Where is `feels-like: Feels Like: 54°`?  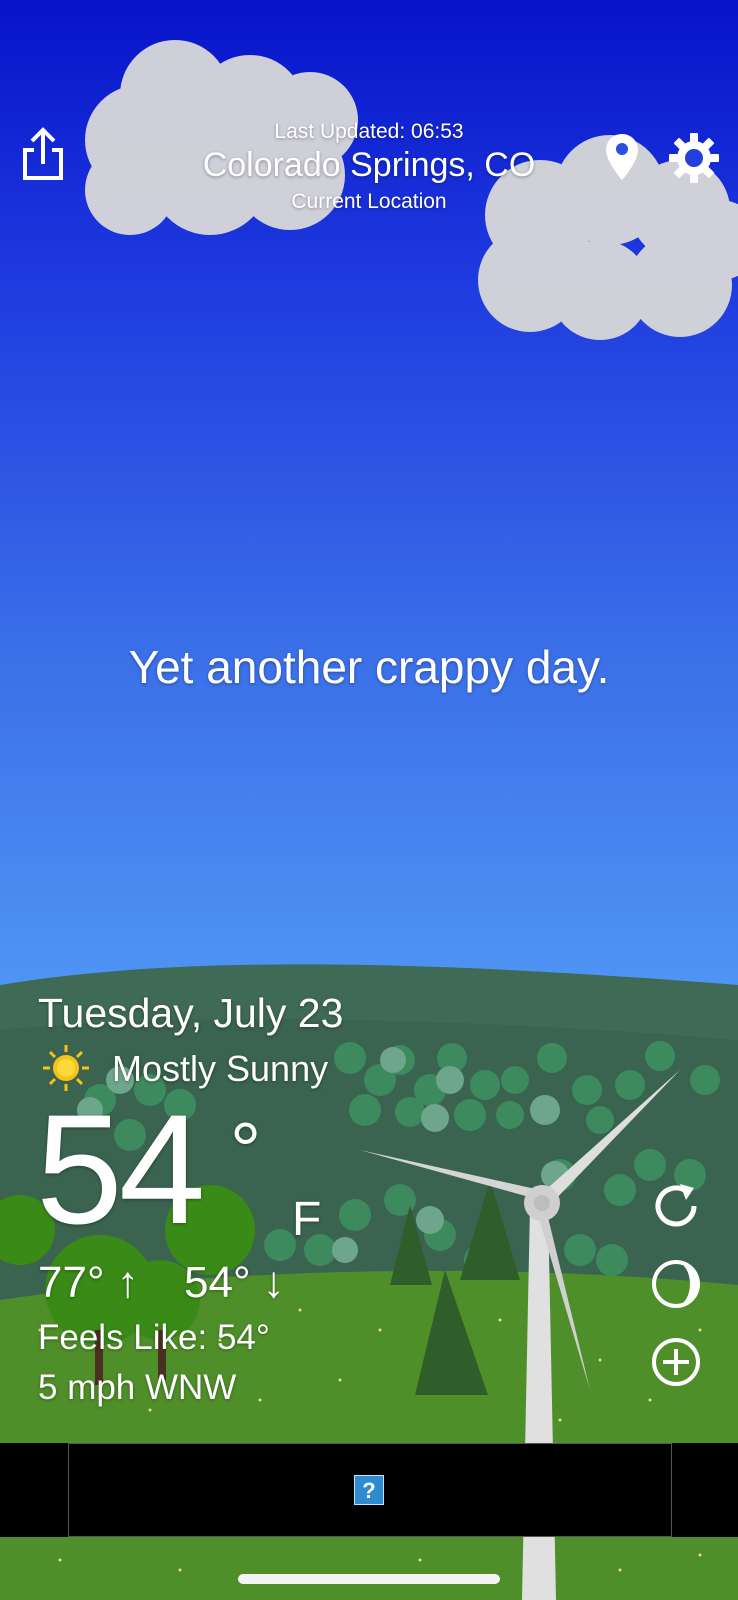
feels-like: Feels Like: 54° is located at coordinates (154, 1337).